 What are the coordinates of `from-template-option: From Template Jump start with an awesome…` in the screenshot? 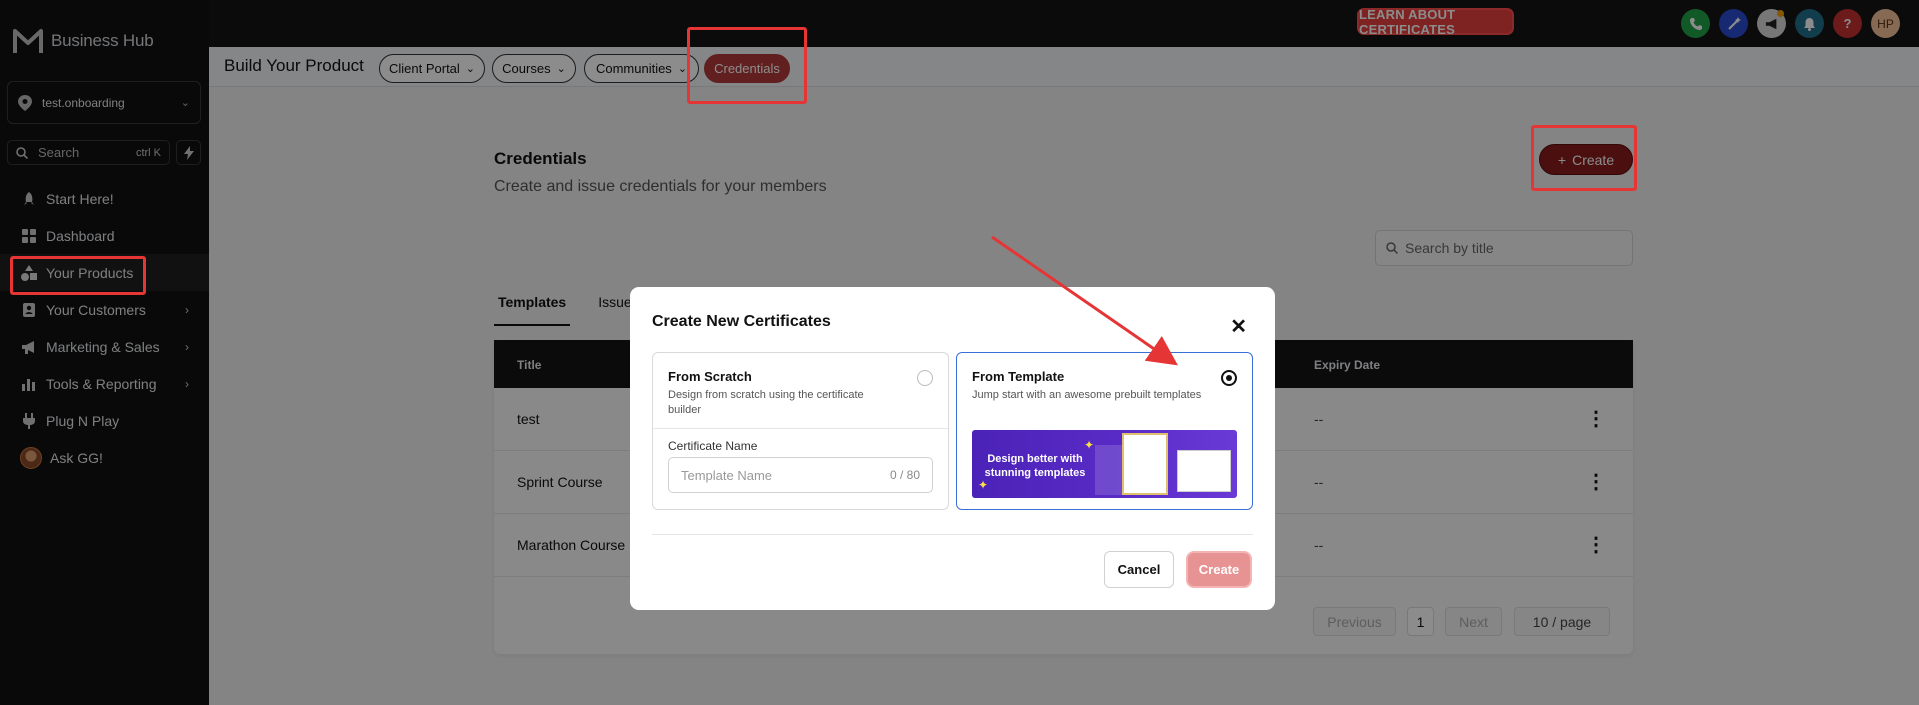 It's located at (1104, 431).